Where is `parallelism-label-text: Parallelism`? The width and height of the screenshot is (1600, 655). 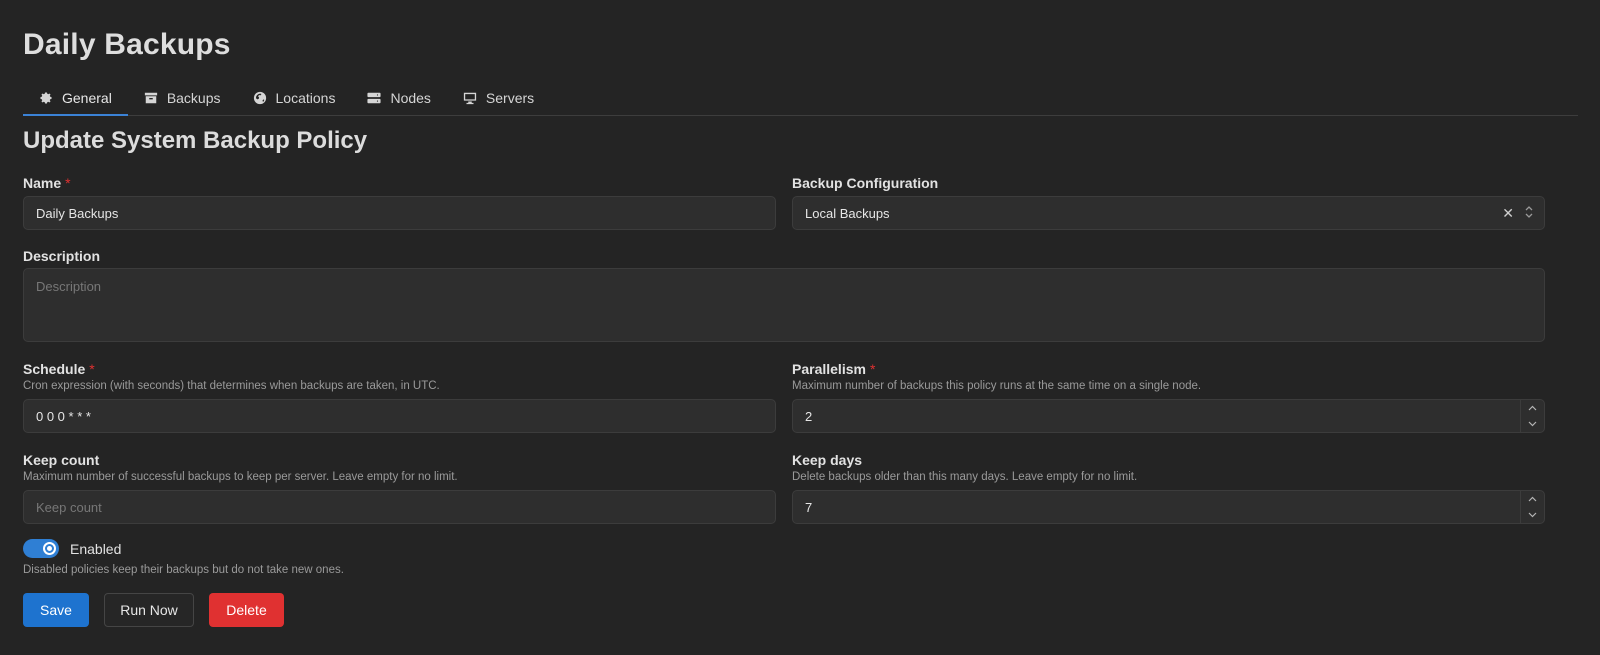
parallelism-label-text: Parallelism is located at coordinates (829, 369).